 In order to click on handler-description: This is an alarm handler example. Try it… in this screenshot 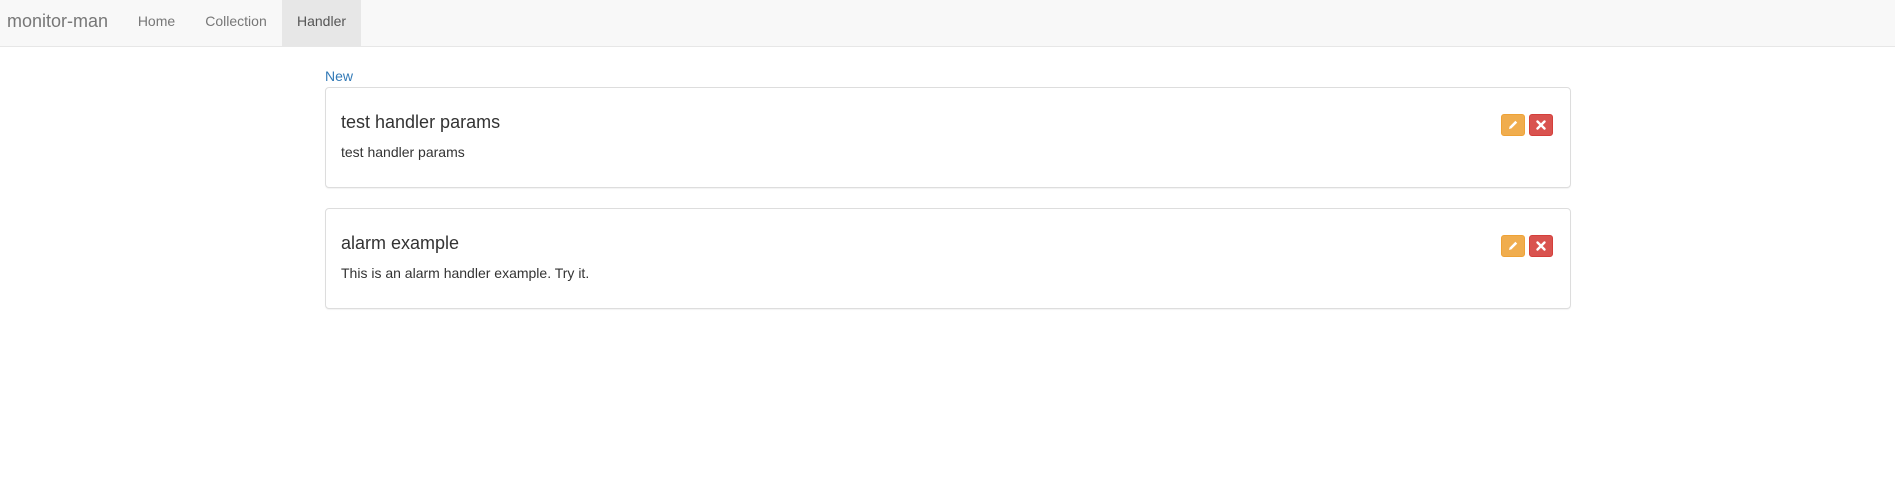, I will do `click(465, 273)`.